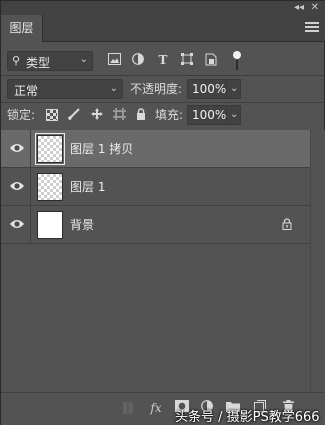  Describe the element at coordinates (209, 89) in the screenshot. I see `opacity-value: 100%` at that location.